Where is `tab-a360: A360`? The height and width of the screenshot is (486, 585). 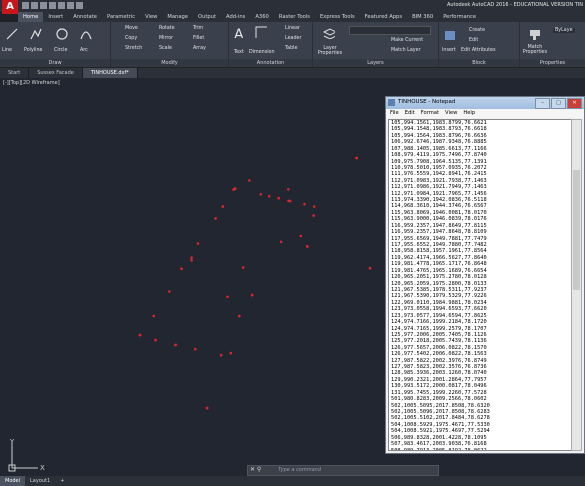
tab-a360: A360 is located at coordinates (261, 17).